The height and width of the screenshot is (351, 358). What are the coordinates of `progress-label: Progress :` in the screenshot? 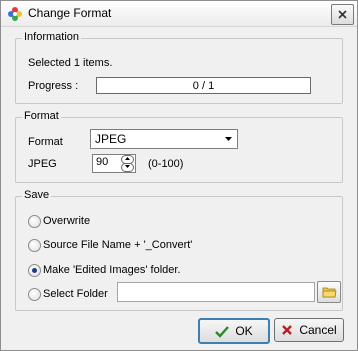 It's located at (53, 86).